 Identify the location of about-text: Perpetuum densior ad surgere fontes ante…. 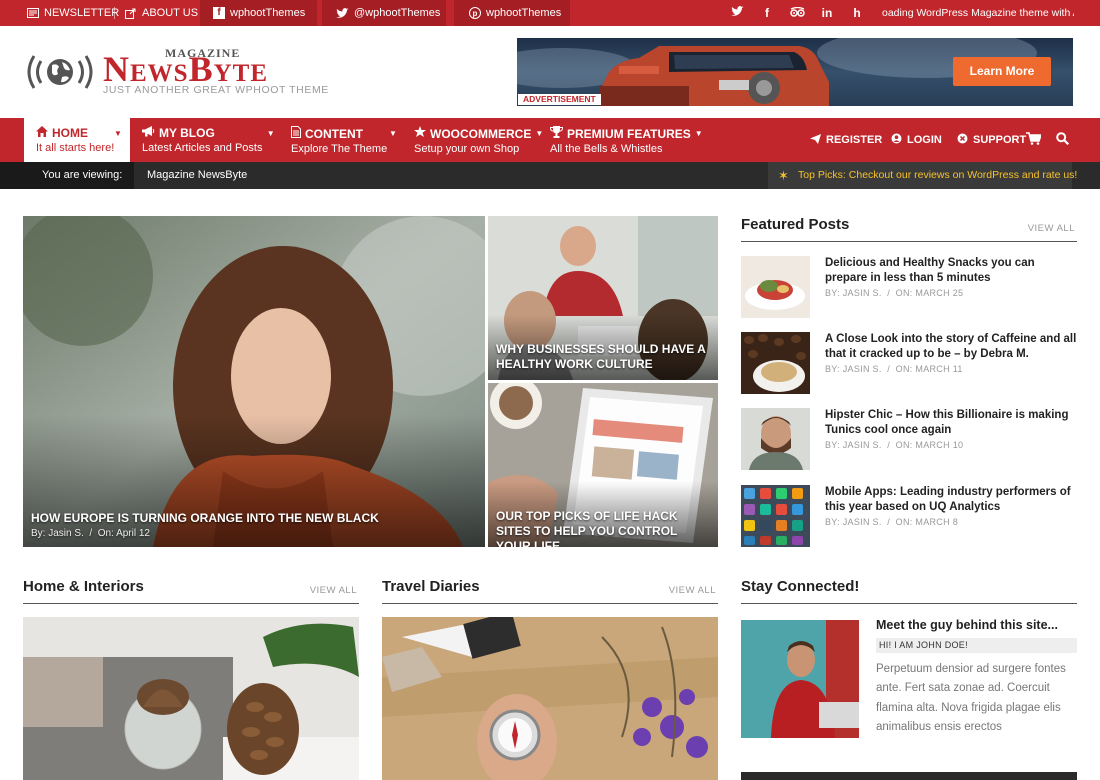
(971, 698).